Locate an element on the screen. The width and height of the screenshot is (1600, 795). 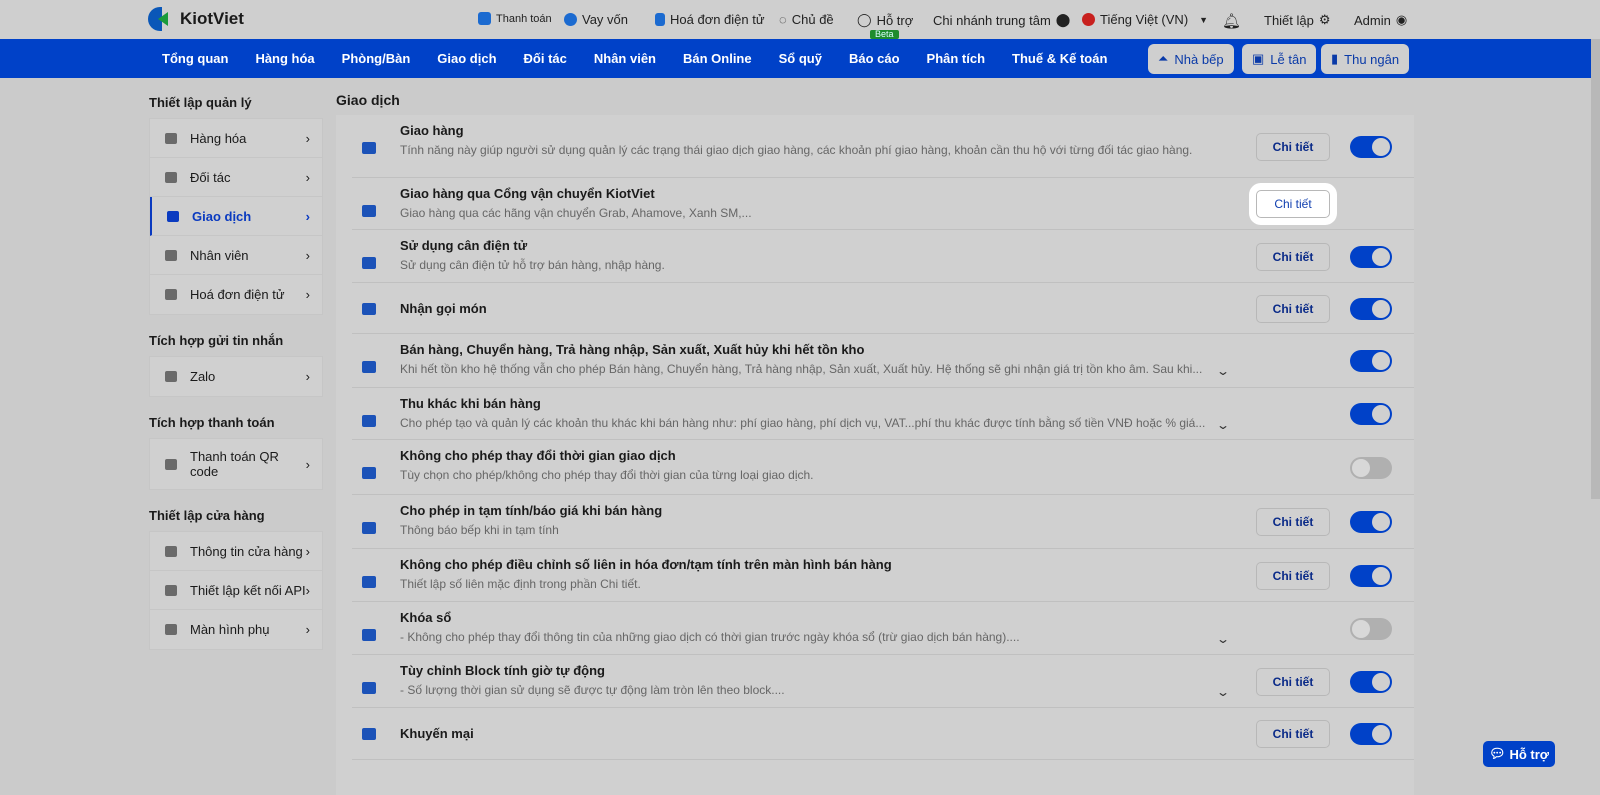
language-selector: Tiếng Việt (VN) ▼ is located at coordinates (1145, 19).